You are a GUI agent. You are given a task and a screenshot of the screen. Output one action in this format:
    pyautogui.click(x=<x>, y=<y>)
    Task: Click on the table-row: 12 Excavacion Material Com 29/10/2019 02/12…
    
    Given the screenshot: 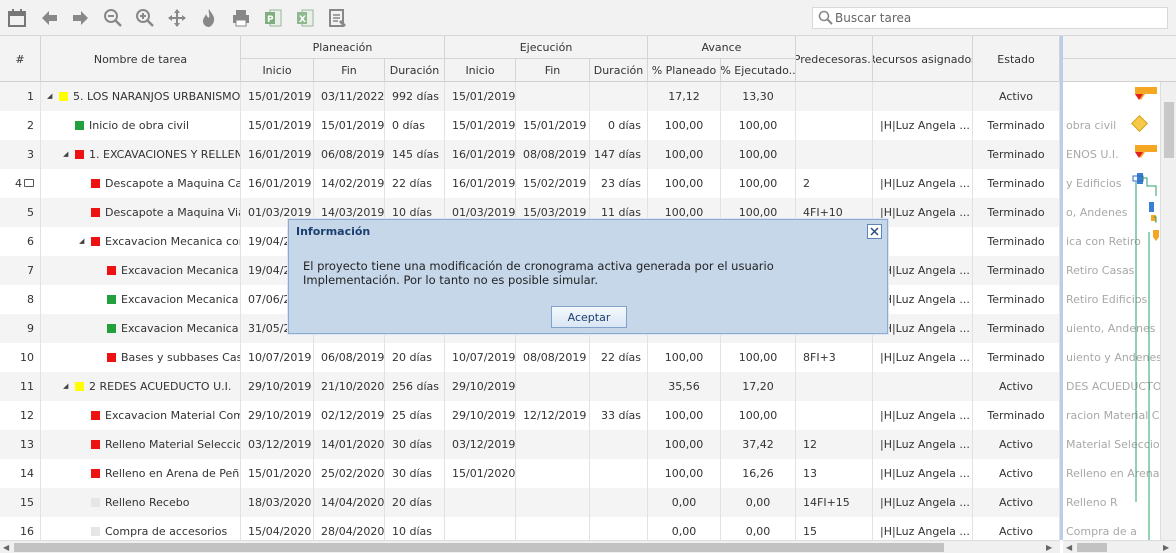 What is the action you would take?
    pyautogui.click(x=530, y=415)
    